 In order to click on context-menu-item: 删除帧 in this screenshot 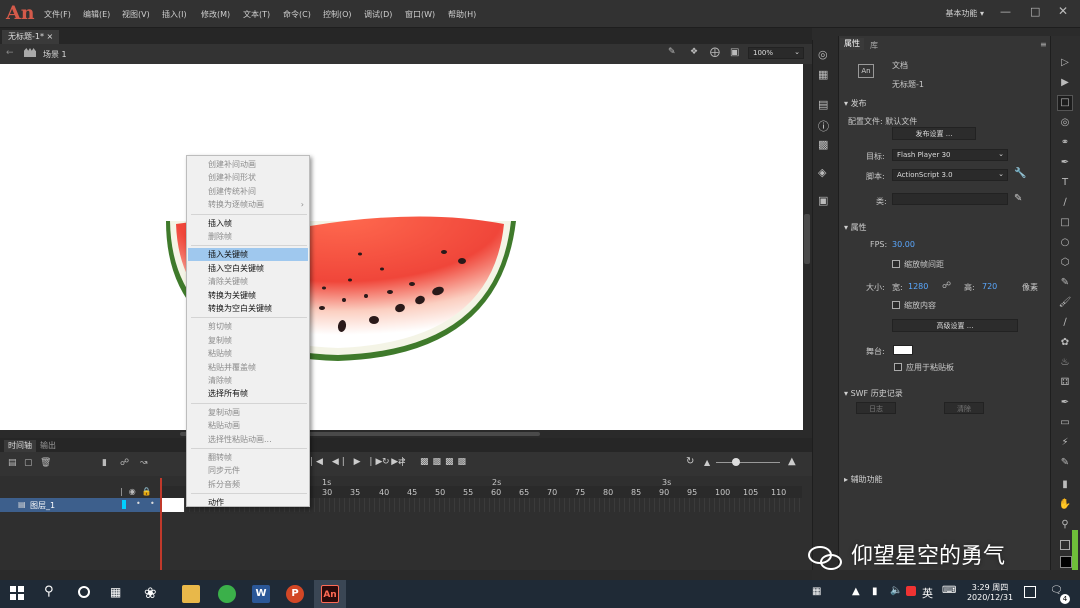, I will do `click(248, 236)`.